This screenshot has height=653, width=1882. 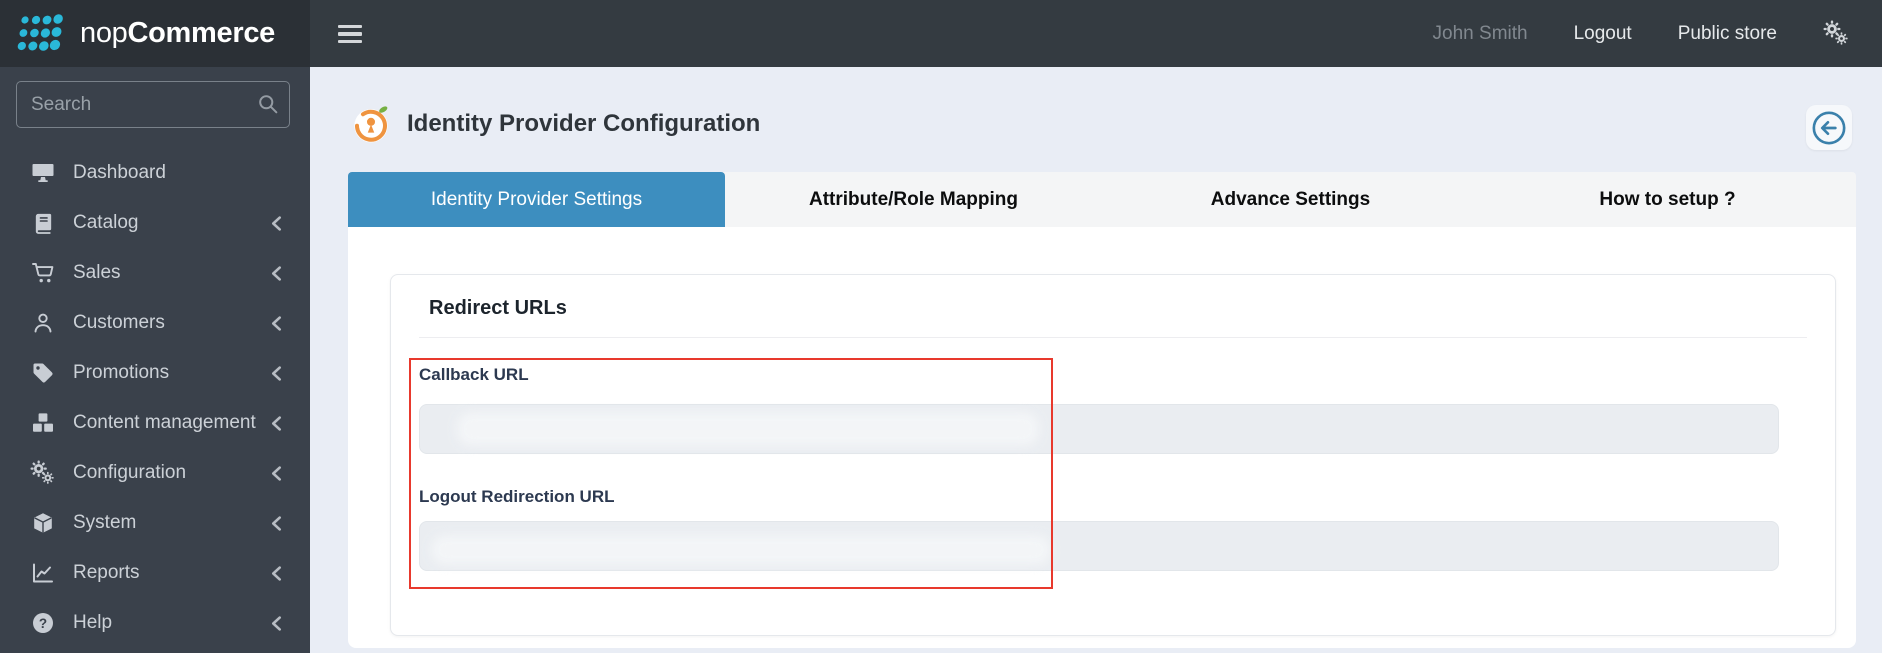 What do you see at coordinates (43, 472) in the screenshot?
I see `gears-icon` at bounding box center [43, 472].